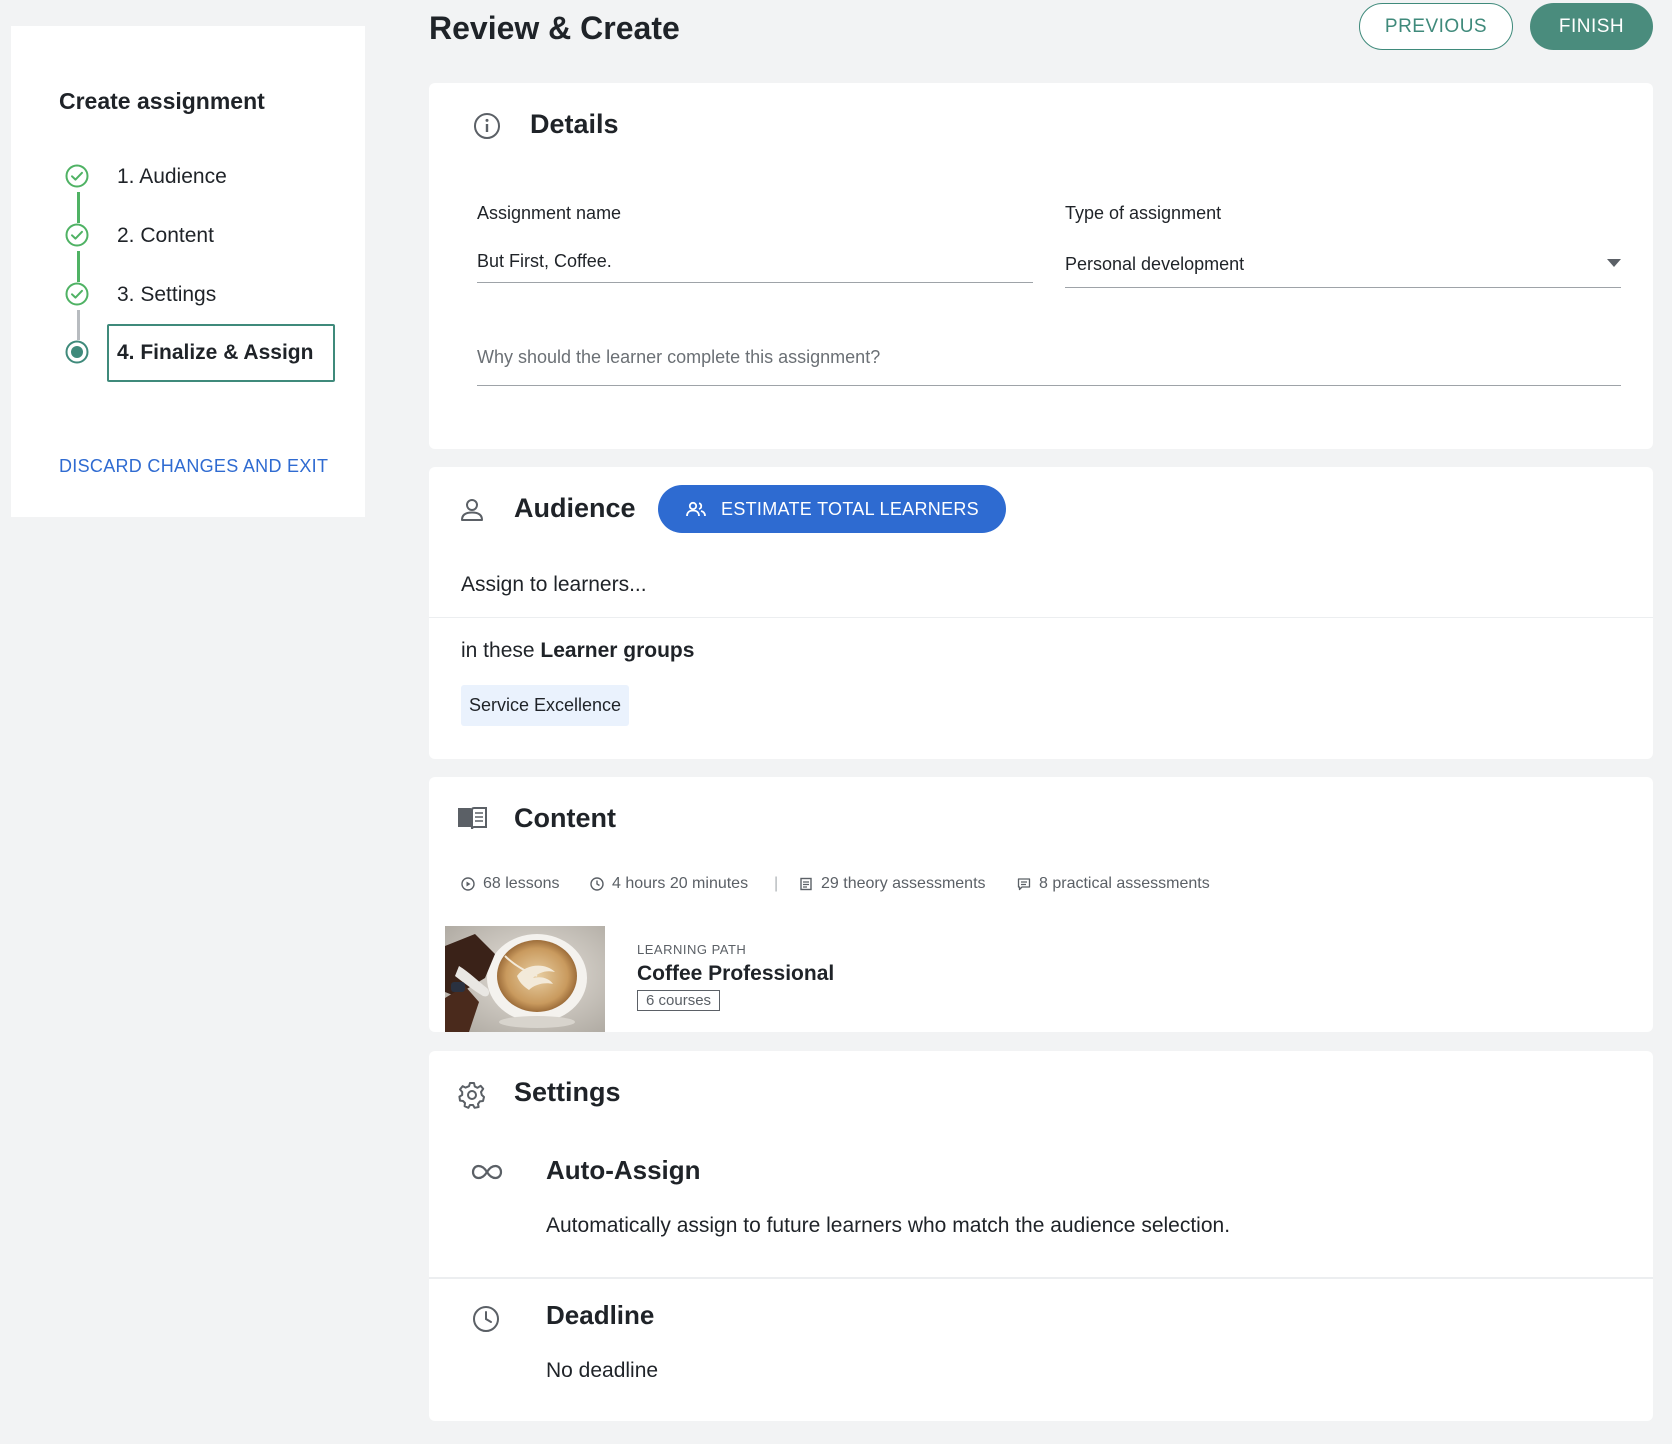 The image size is (1672, 1444). I want to click on comment-icon, so click(1024, 884).